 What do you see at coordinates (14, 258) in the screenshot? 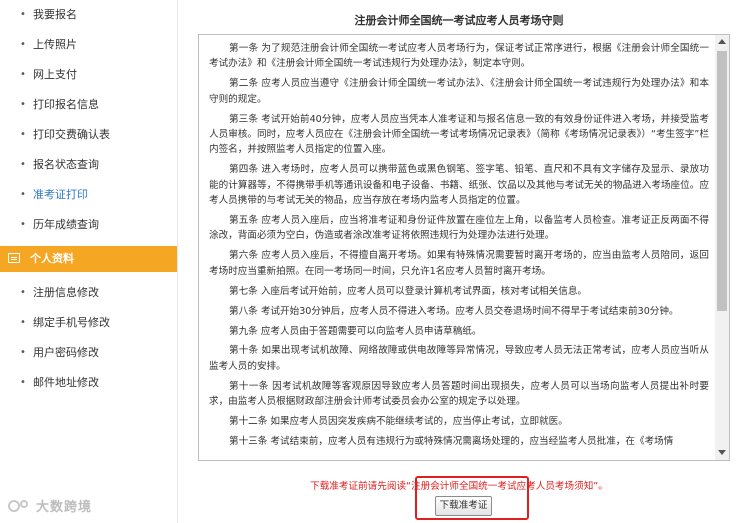
I see `id-card-icon` at bounding box center [14, 258].